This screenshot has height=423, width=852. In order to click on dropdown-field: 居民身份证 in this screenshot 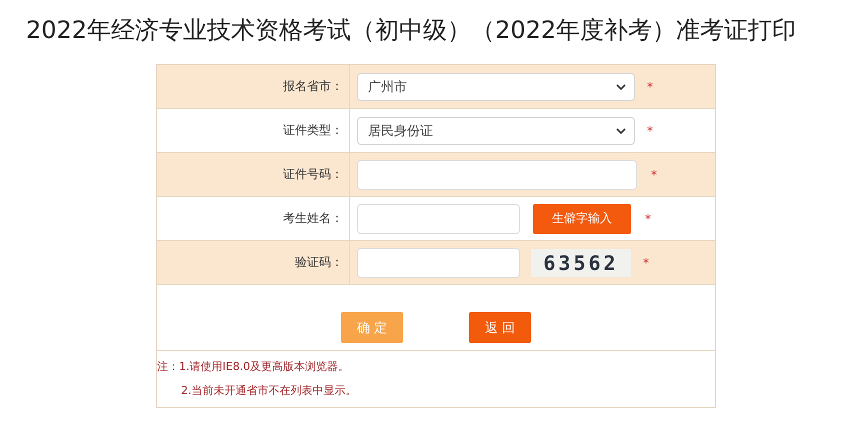, I will do `click(496, 130)`.